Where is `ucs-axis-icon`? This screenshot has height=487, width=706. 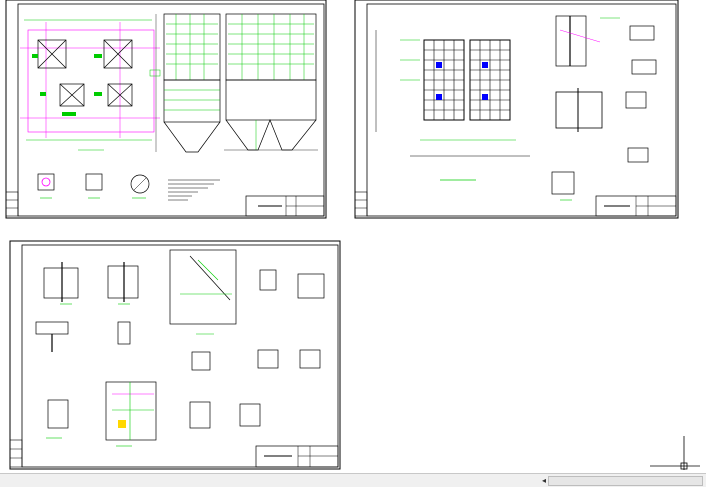 ucs-axis-icon is located at coordinates (675, 453).